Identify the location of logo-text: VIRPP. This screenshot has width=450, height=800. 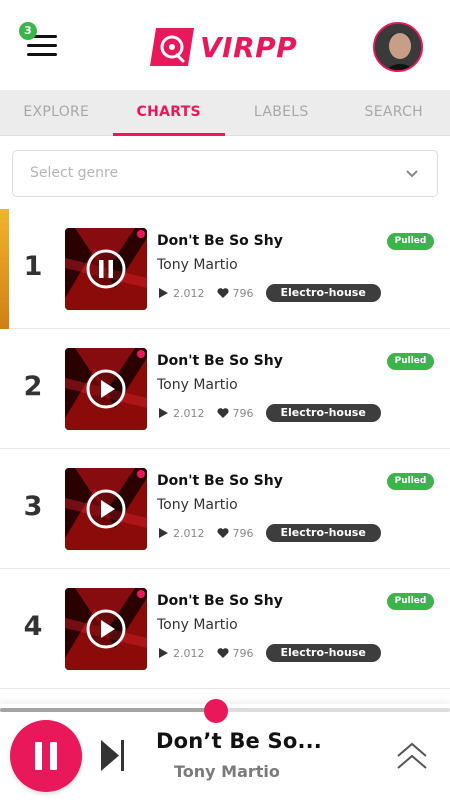
(249, 47).